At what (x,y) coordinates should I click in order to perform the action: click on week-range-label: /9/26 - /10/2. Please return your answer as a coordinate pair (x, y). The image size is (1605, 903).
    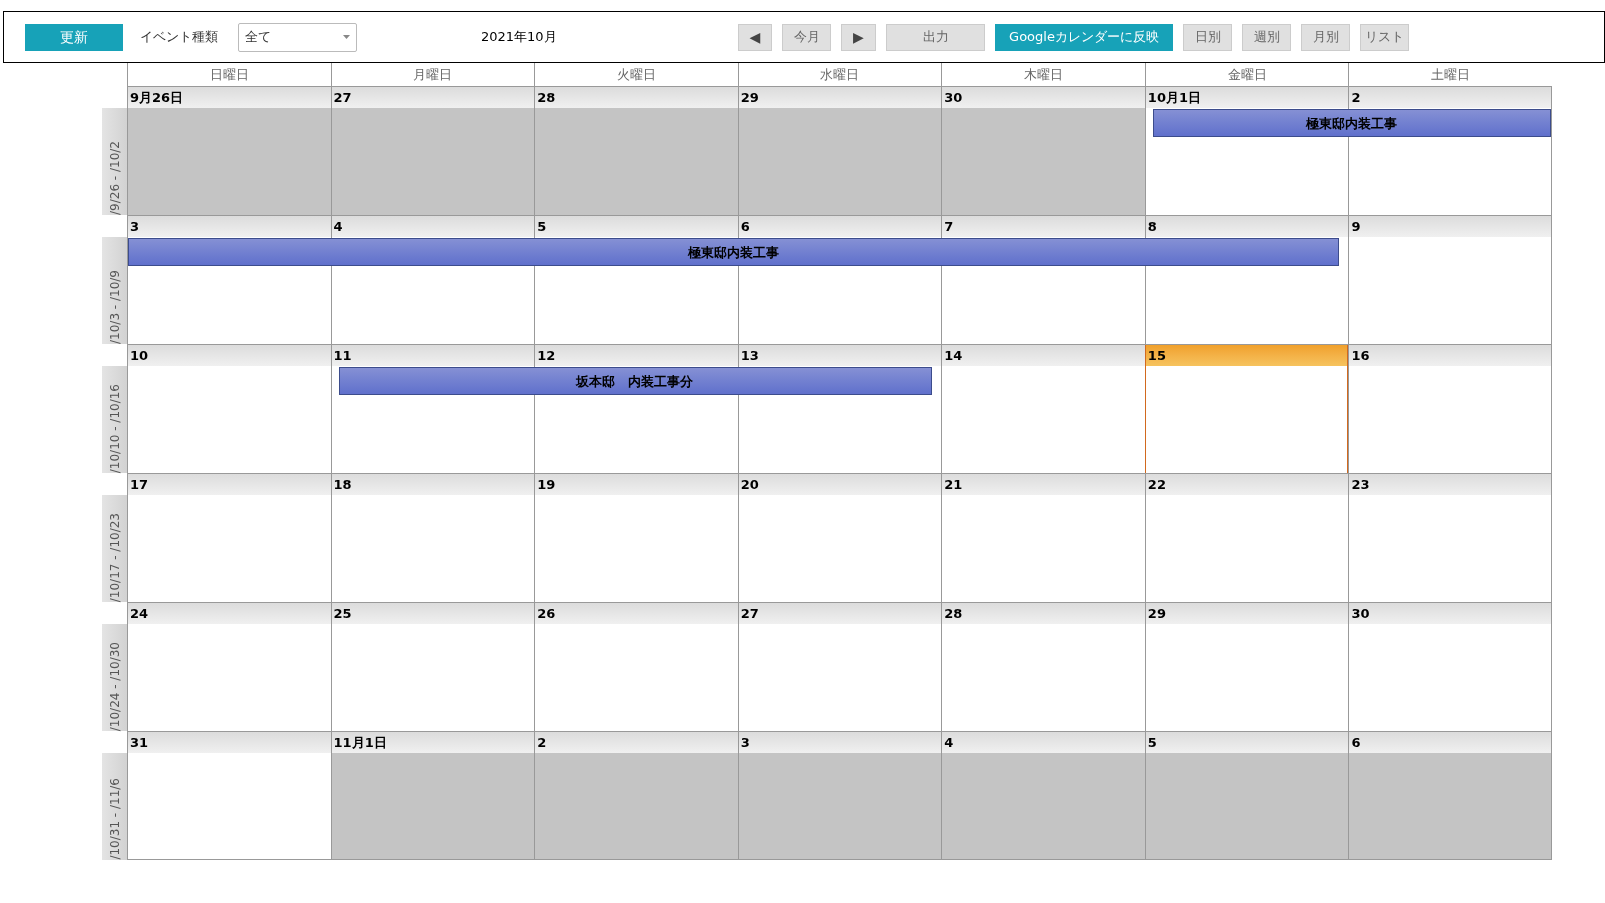
    Looking at the image, I should click on (114, 178).